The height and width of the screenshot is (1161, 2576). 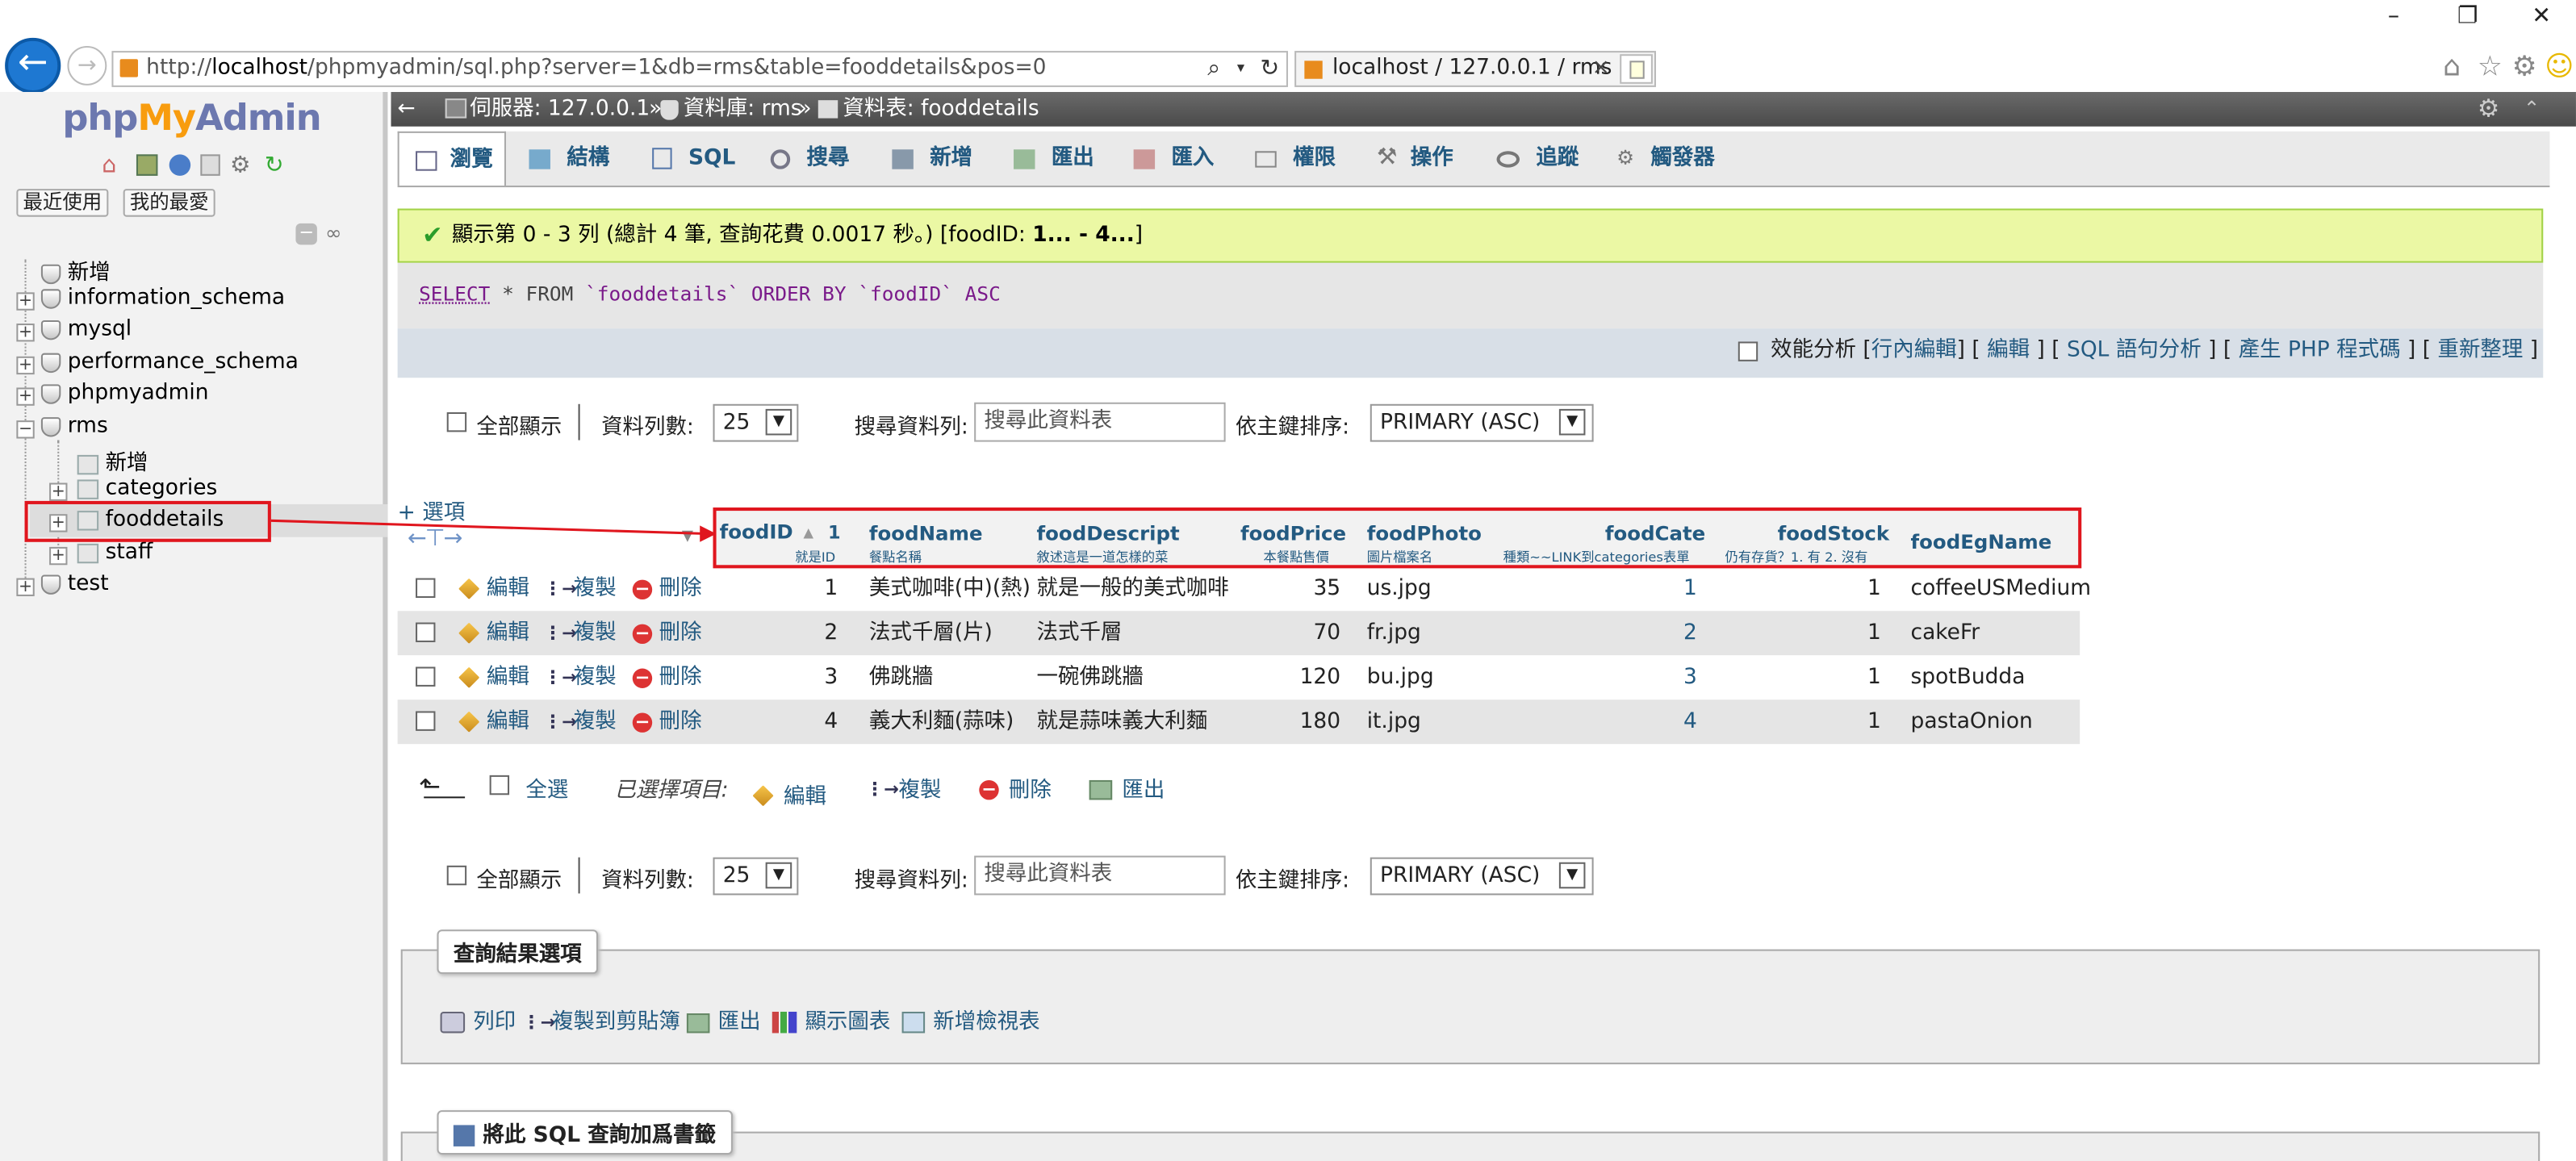 I want to click on sql-keyword: SELECT, so click(x=454, y=294).